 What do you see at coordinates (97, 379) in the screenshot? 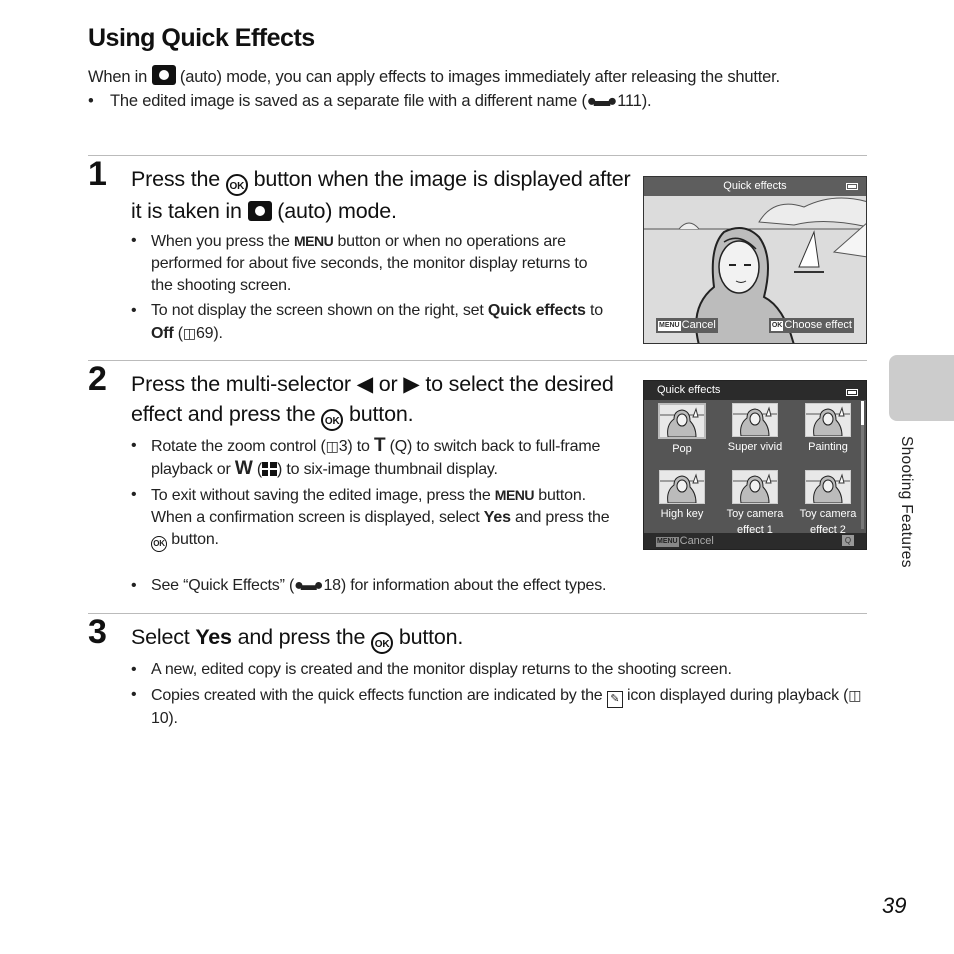
I see `step-number-2: 2` at bounding box center [97, 379].